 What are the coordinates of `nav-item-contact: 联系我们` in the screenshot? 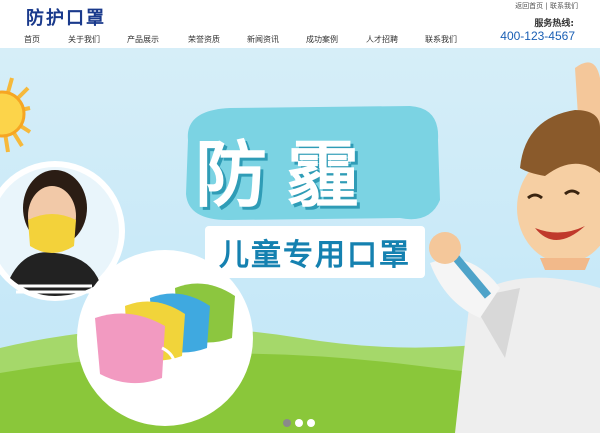 It's located at (441, 39).